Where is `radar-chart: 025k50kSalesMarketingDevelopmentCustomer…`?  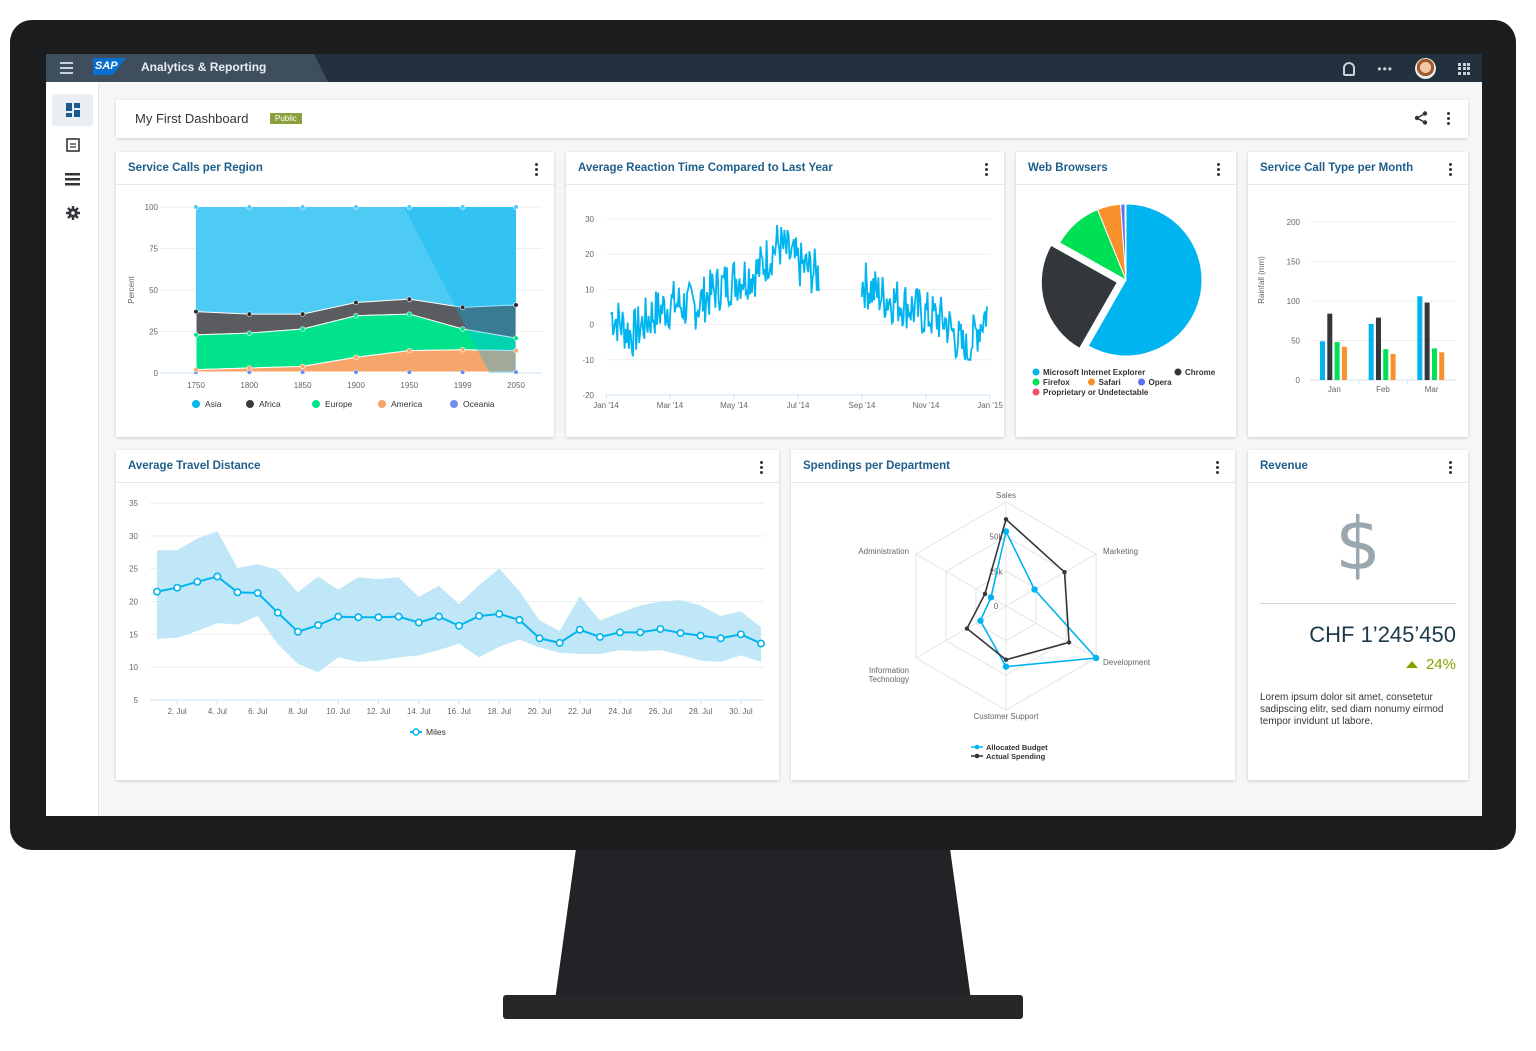 radar-chart: 025k50kSalesMarketingDevelopmentCustomer… is located at coordinates (1004, 626).